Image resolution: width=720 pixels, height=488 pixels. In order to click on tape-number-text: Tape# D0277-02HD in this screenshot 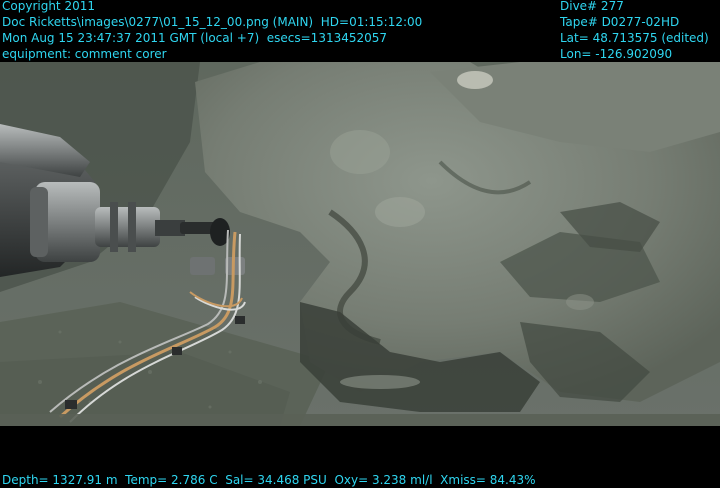, I will do `click(620, 22)`.